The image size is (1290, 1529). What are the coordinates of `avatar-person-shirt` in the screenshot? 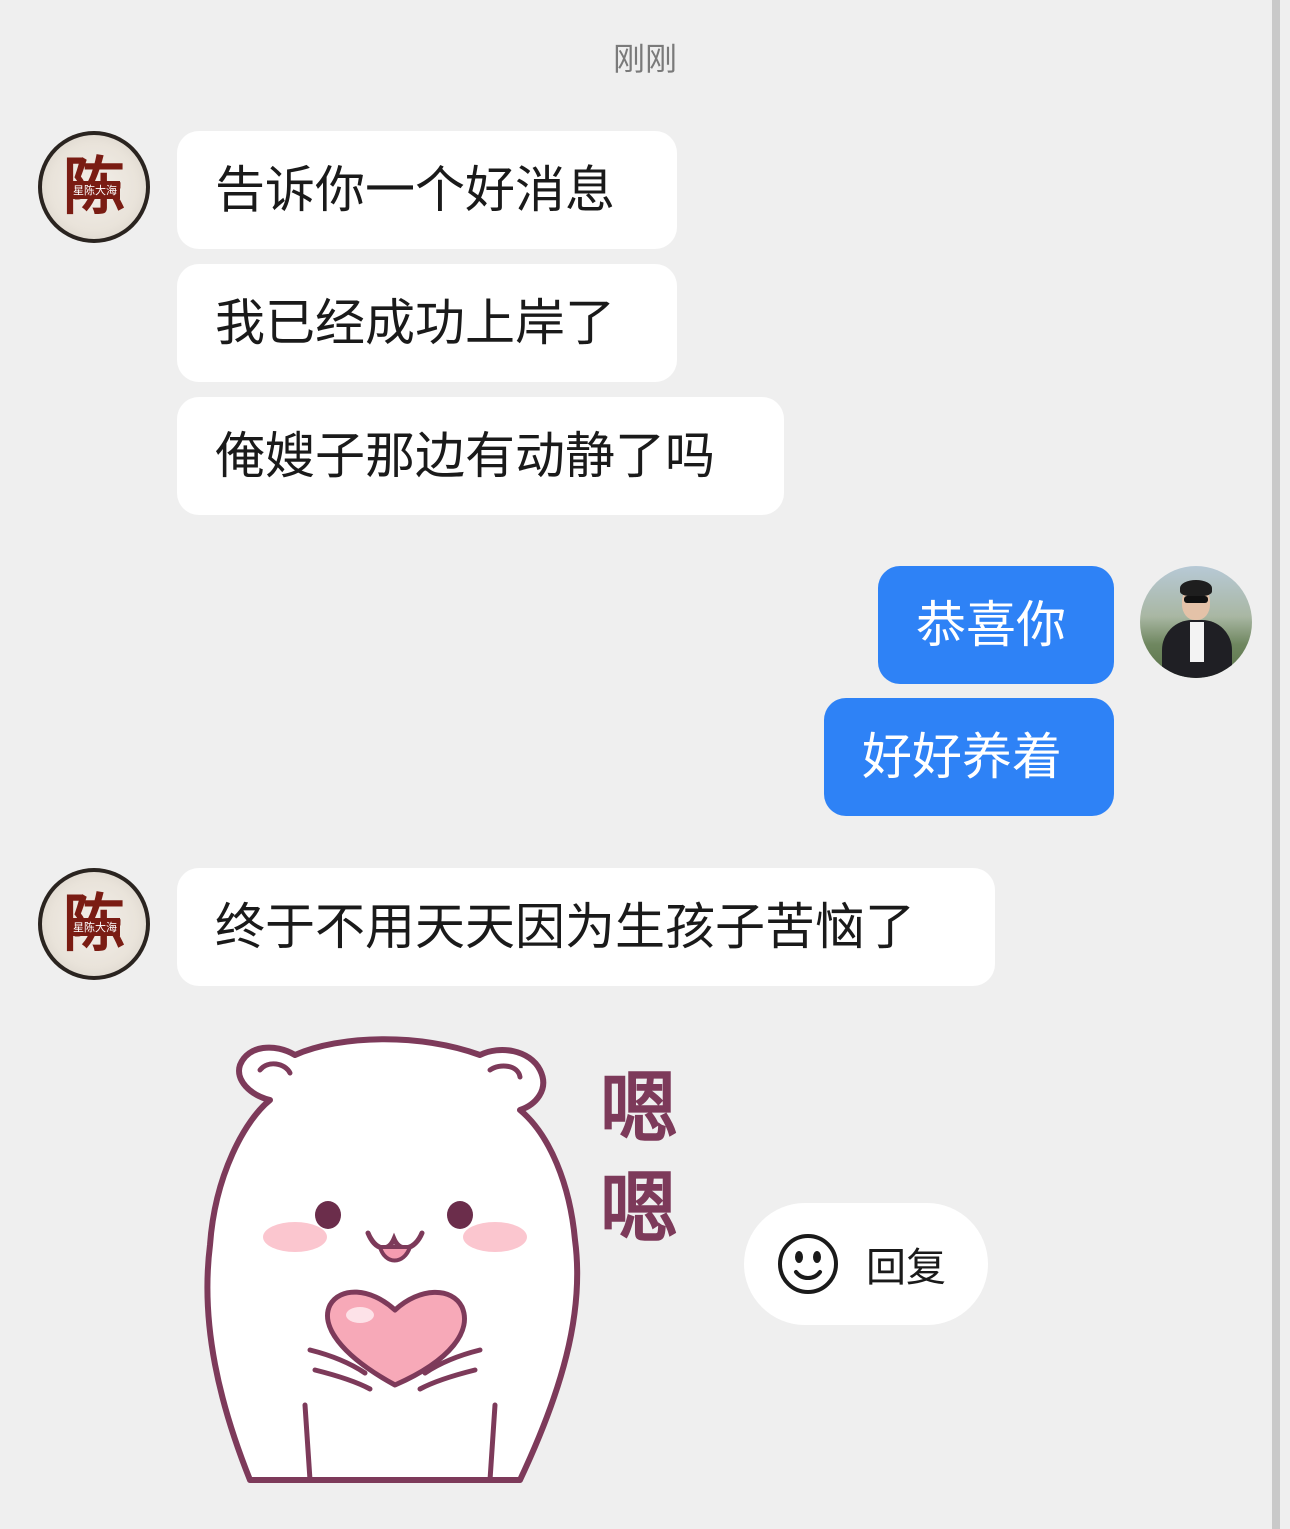 It's located at (1197, 642).